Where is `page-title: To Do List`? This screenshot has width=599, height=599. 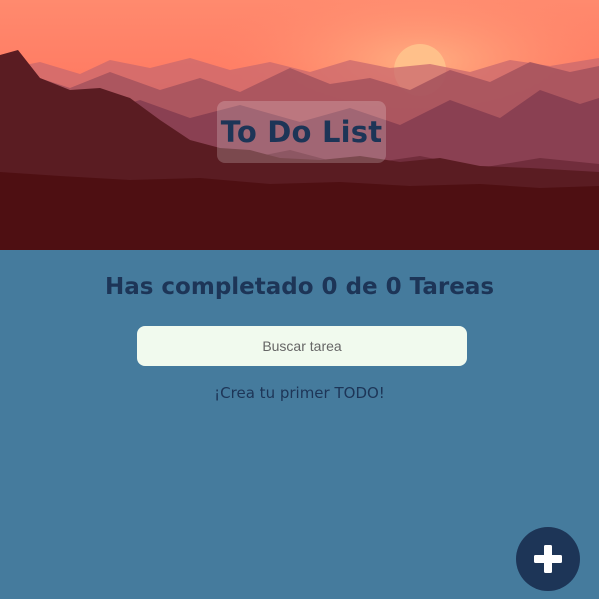 page-title: To Do List is located at coordinates (301, 132).